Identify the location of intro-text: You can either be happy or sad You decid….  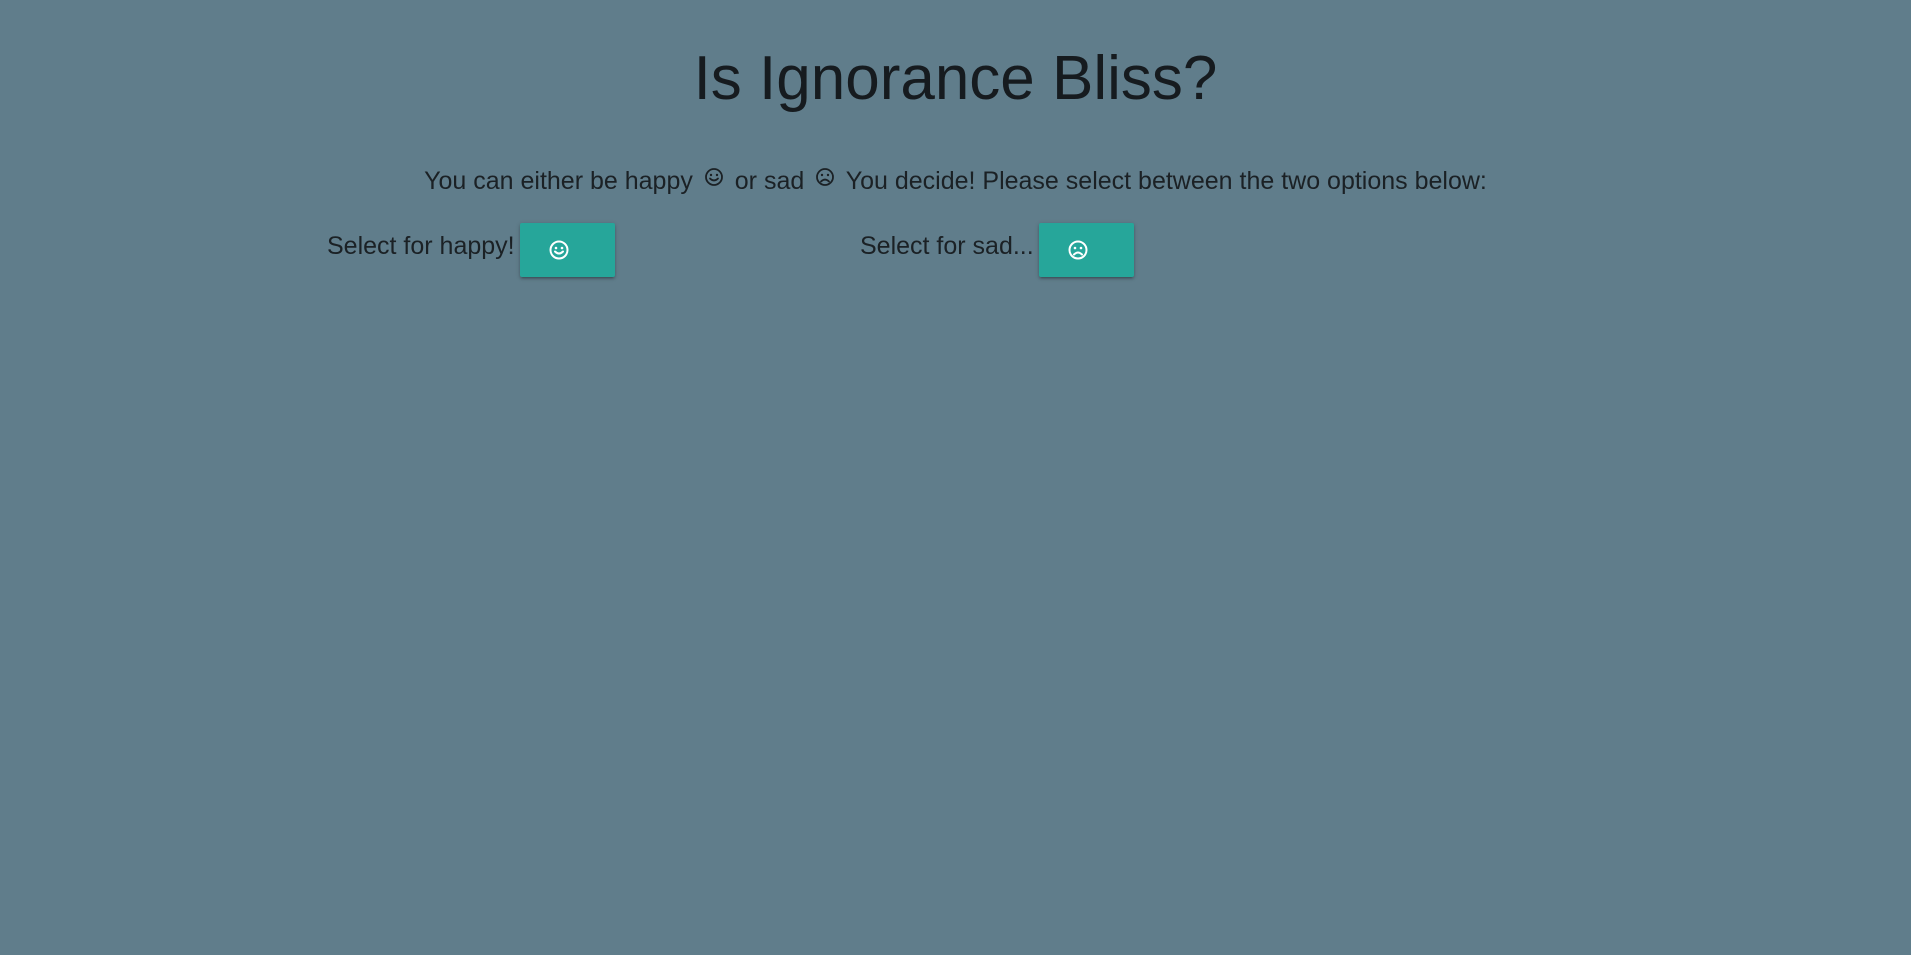
(955, 180).